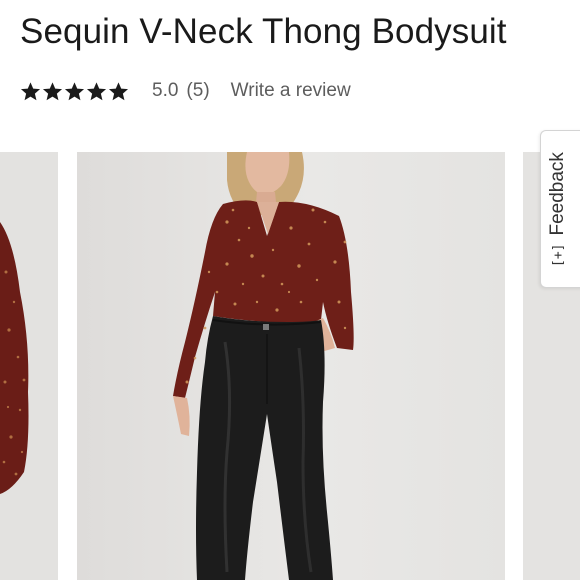 The height and width of the screenshot is (580, 580). I want to click on product-title: Sequin V-Neck Thong Bodysuit, so click(263, 31).